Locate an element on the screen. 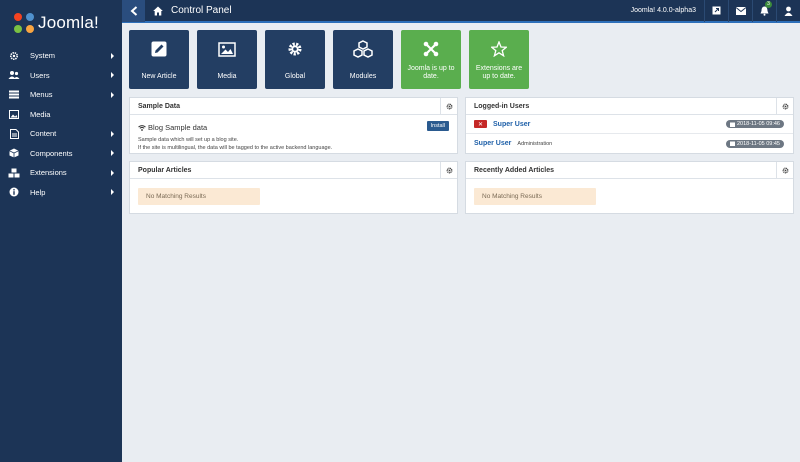  user-menu-button is located at coordinates (788, 11).